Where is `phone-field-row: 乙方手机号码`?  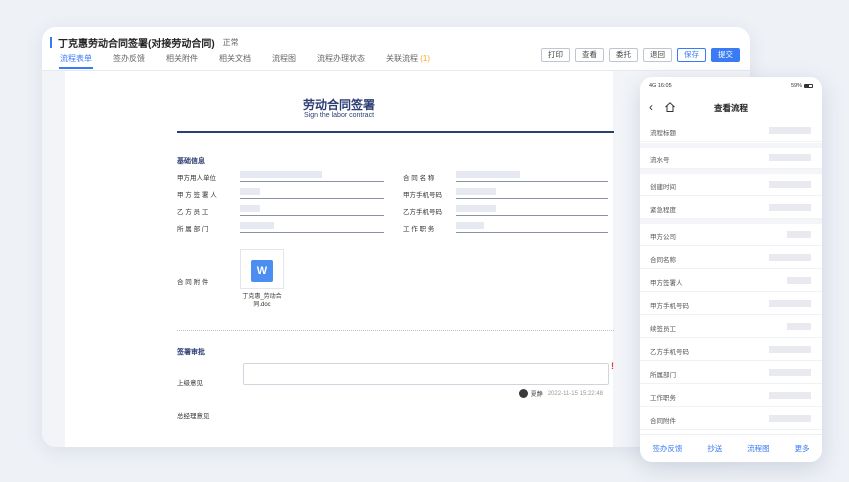
phone-field-row: 乙方手机号码 is located at coordinates (731, 349).